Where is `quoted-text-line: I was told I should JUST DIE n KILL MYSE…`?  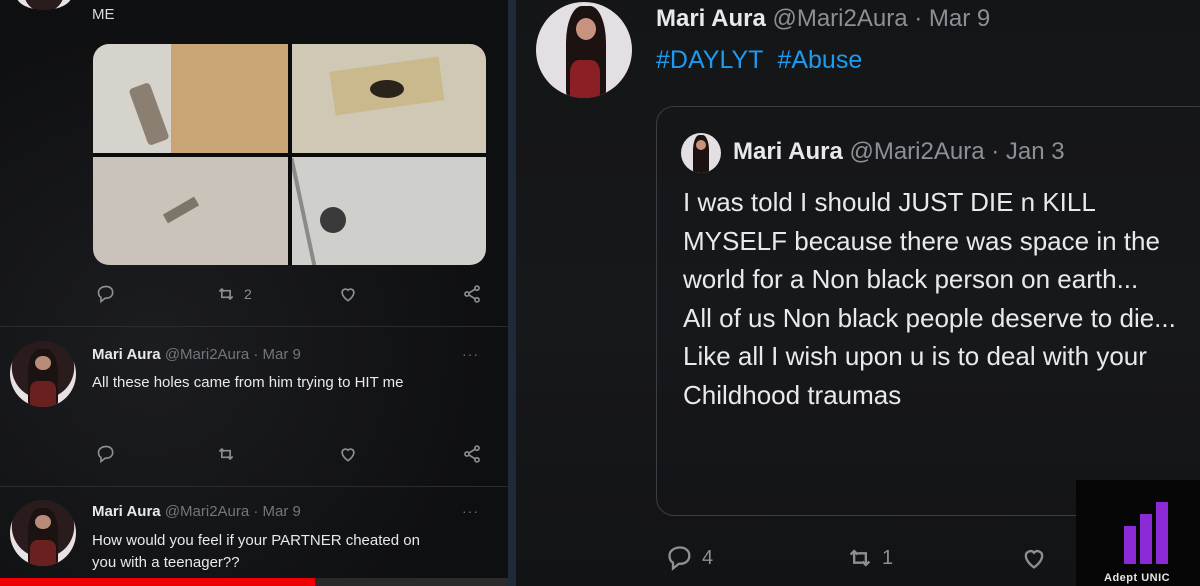
quoted-text-line: I was told I should JUST DIE n KILL MYSE… is located at coordinates (921, 240).